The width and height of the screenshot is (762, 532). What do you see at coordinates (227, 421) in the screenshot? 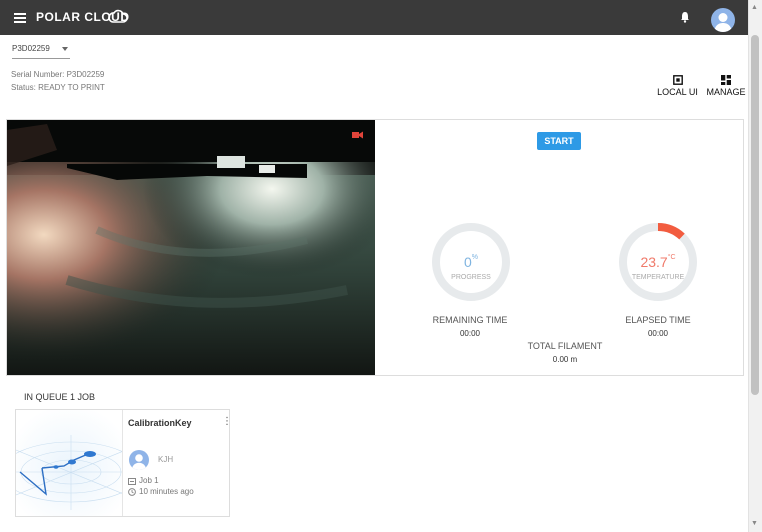
I see `more-vert-icon: ⋮` at bounding box center [227, 421].